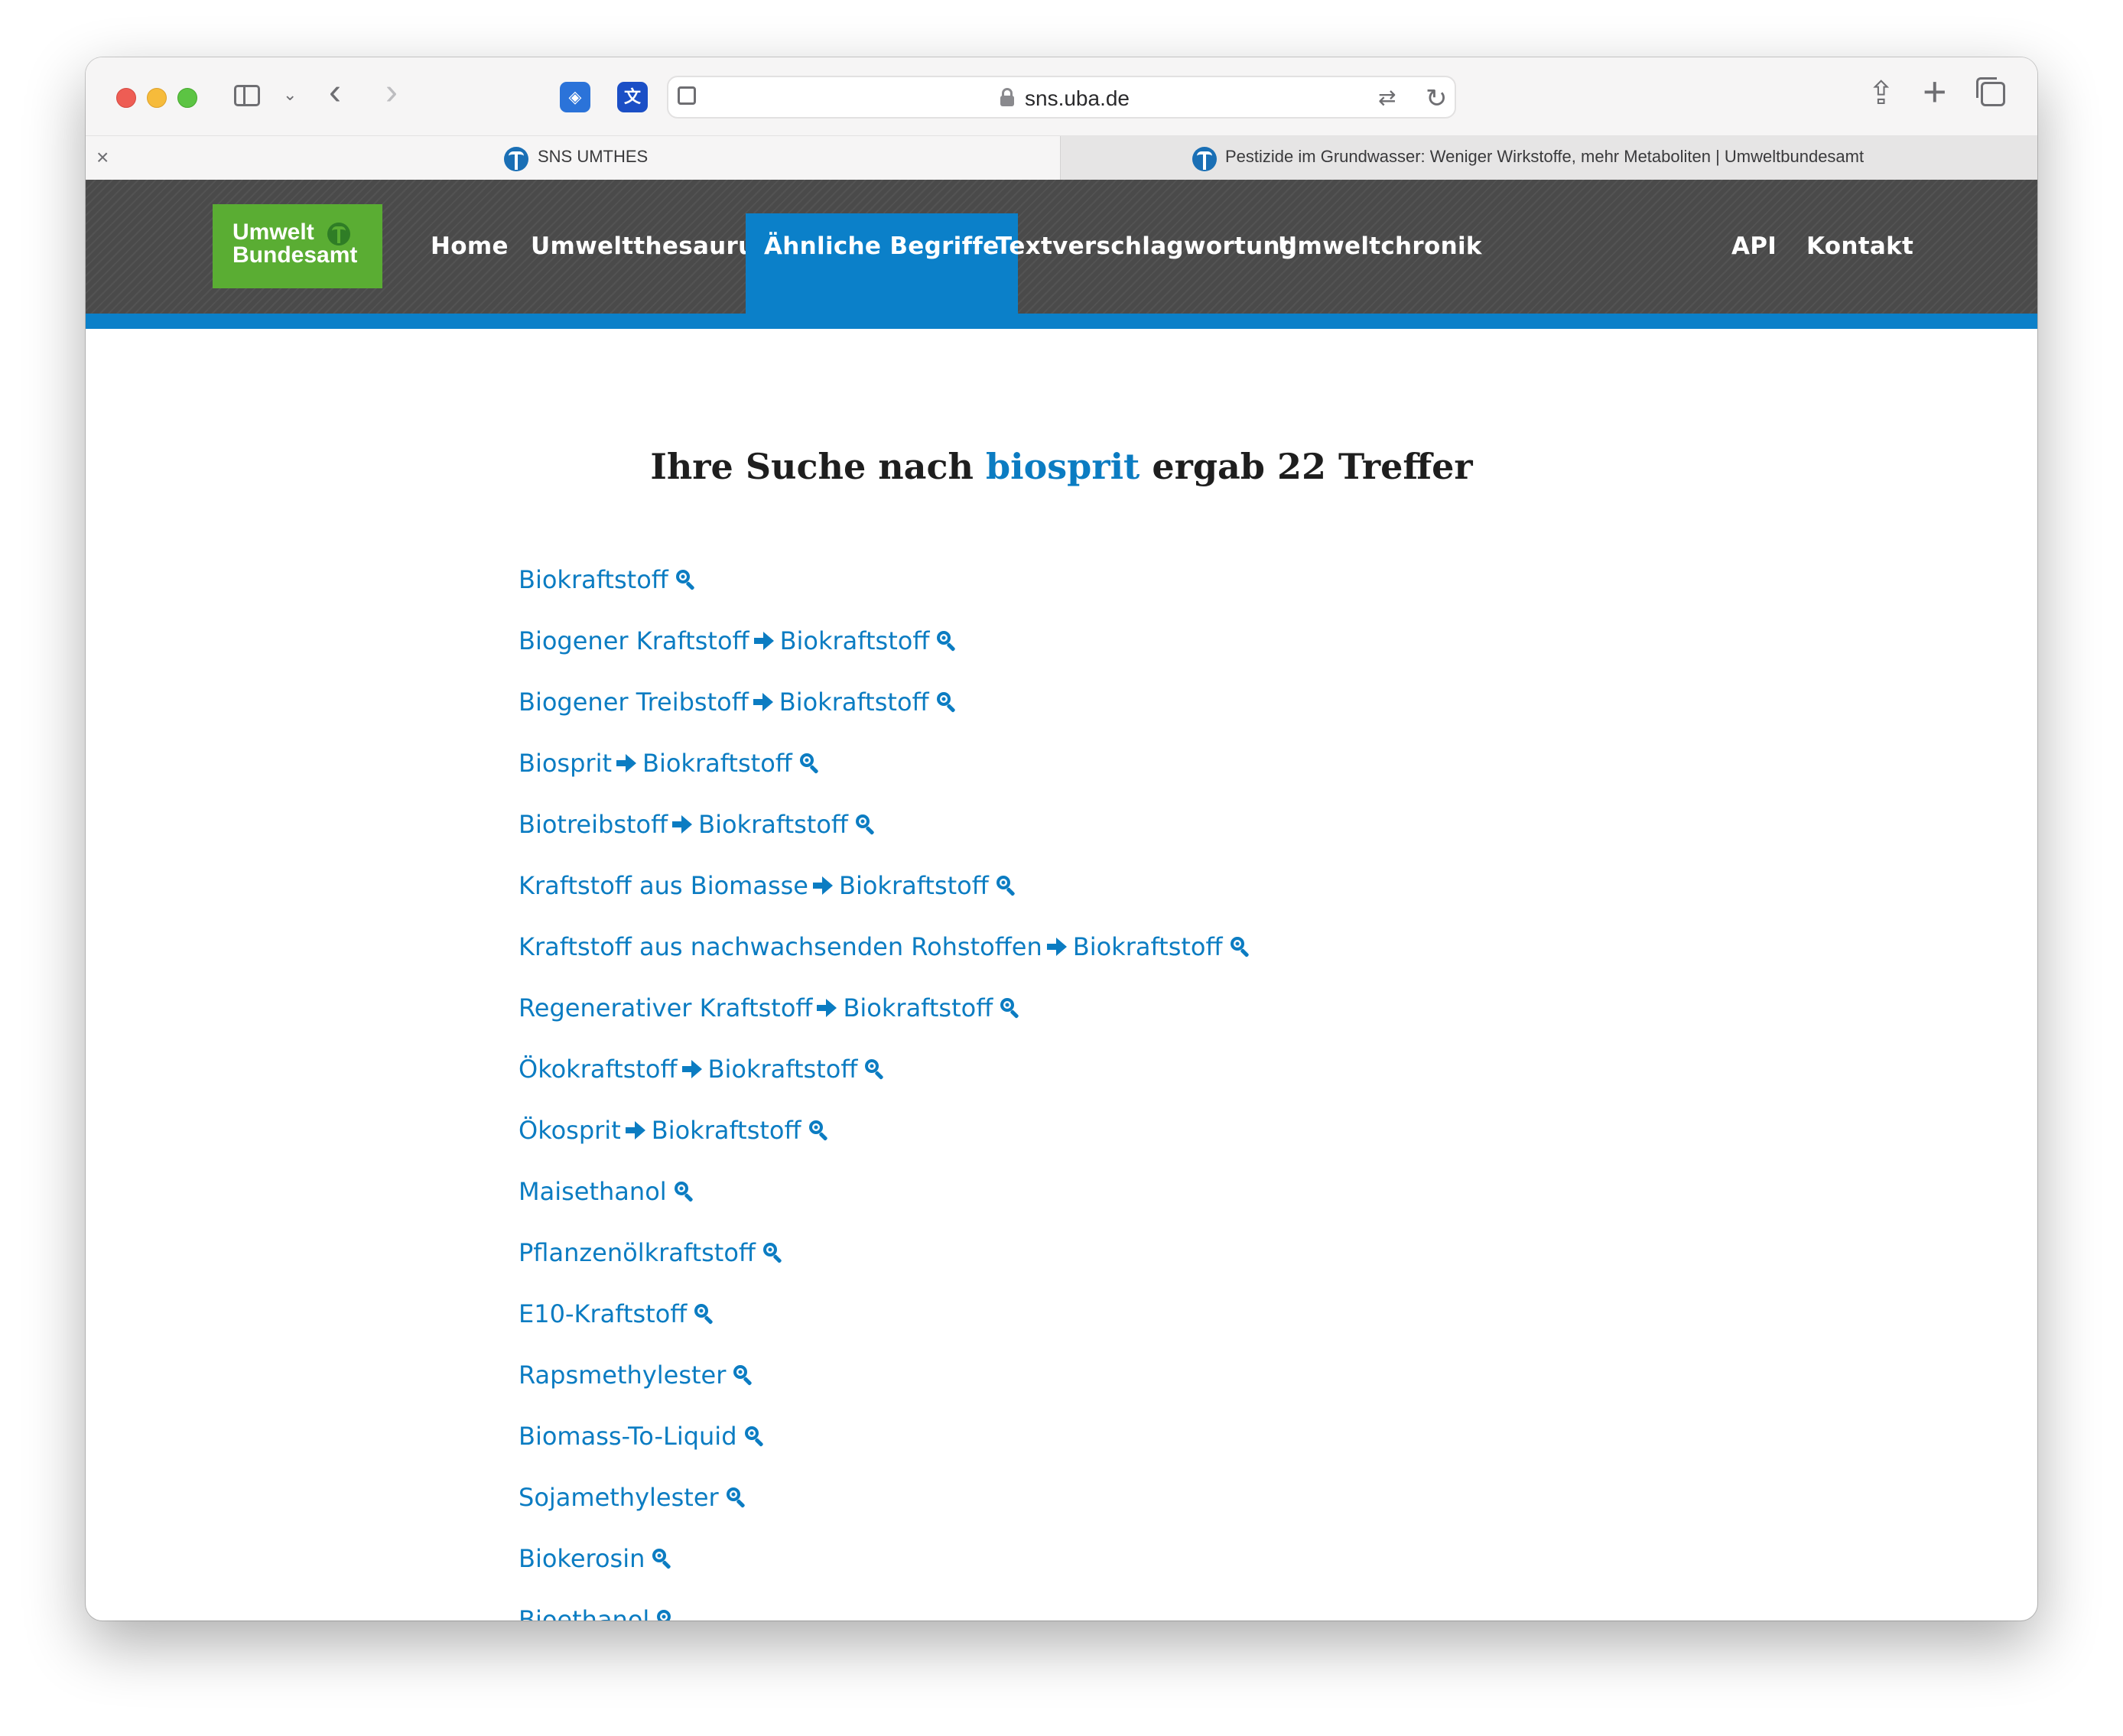 Image resolution: width=2123 pixels, height=1736 pixels. I want to click on uba-logo: Umwelt Bundesamt, so click(297, 246).